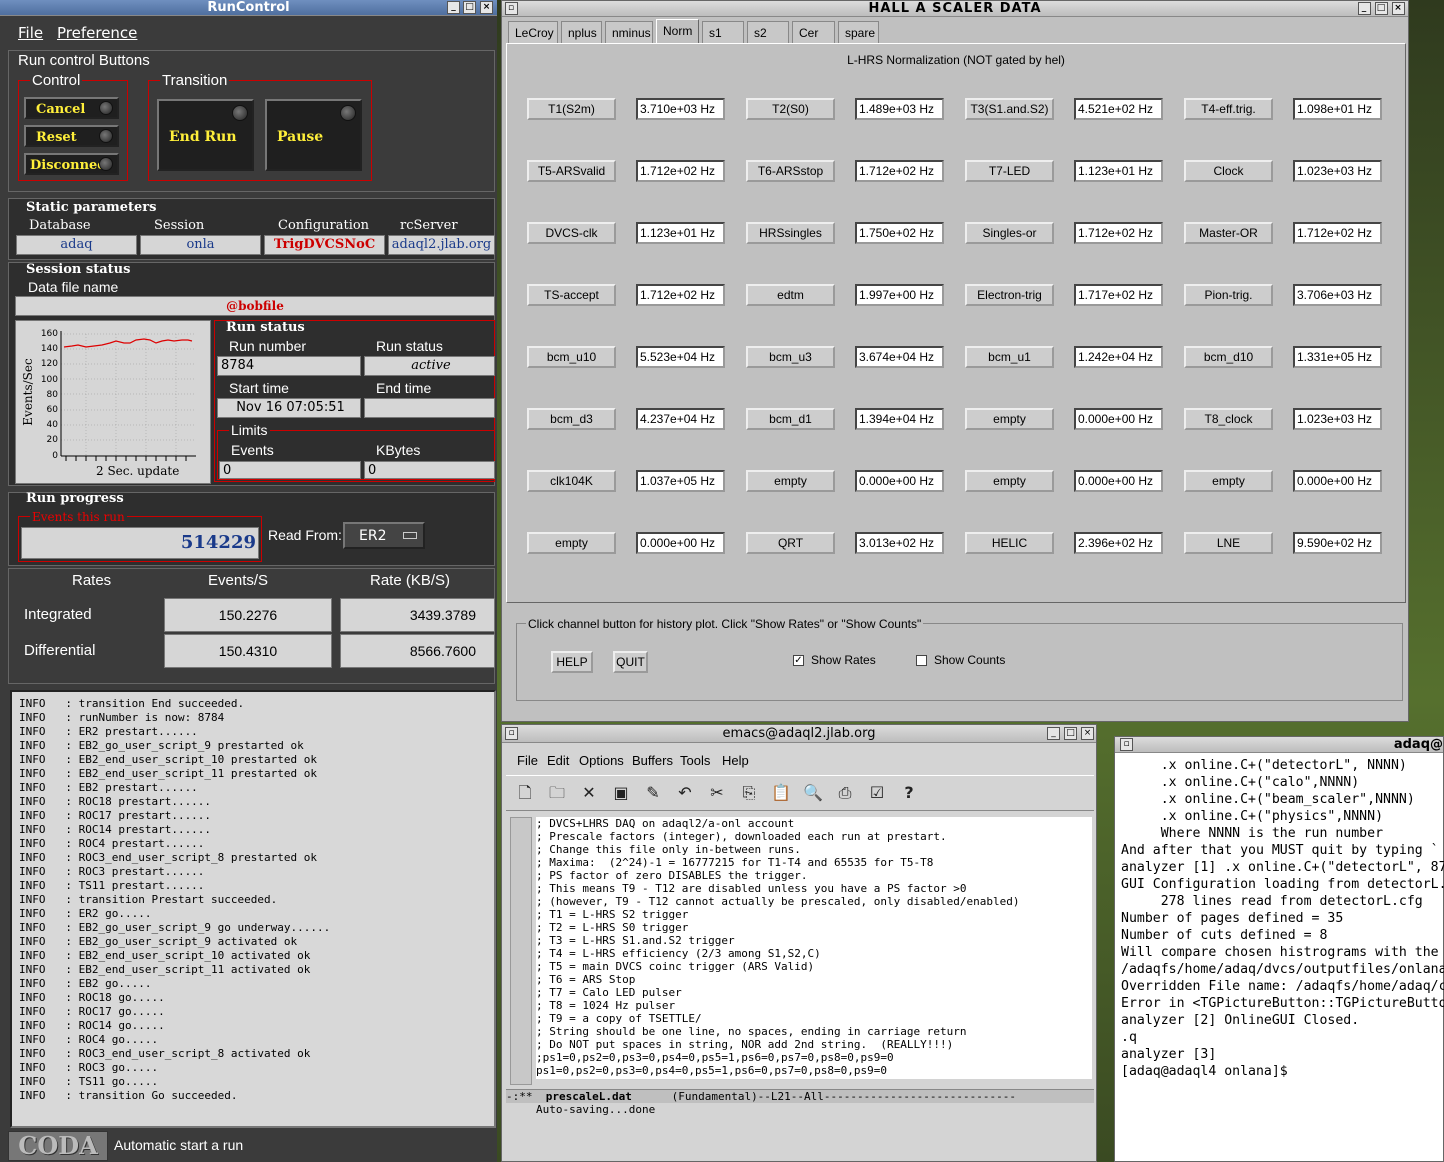 This screenshot has height=1162, width=1444. I want to click on kbytes-limit-input: 0, so click(429, 470).